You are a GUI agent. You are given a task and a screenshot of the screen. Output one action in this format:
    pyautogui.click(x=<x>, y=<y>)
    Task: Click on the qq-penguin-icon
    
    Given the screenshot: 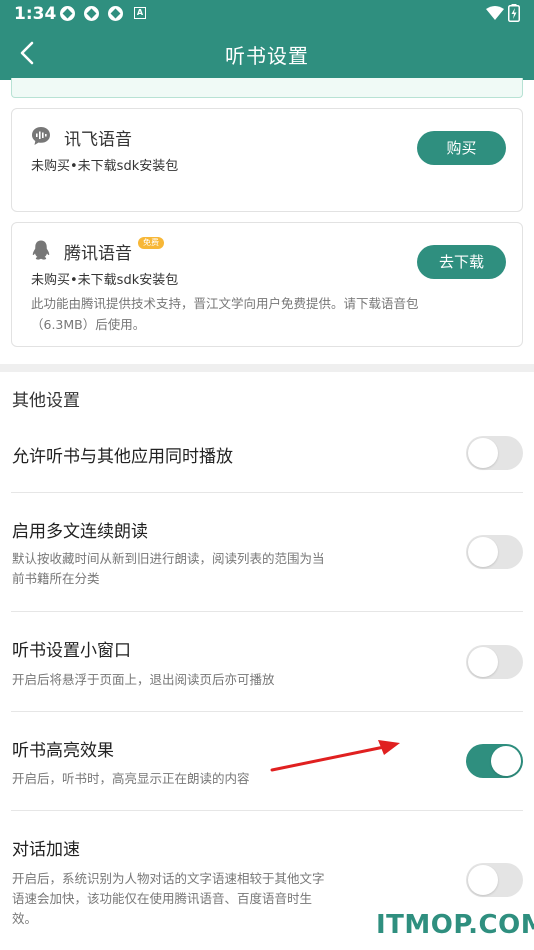 What is the action you would take?
    pyautogui.click(x=41, y=250)
    